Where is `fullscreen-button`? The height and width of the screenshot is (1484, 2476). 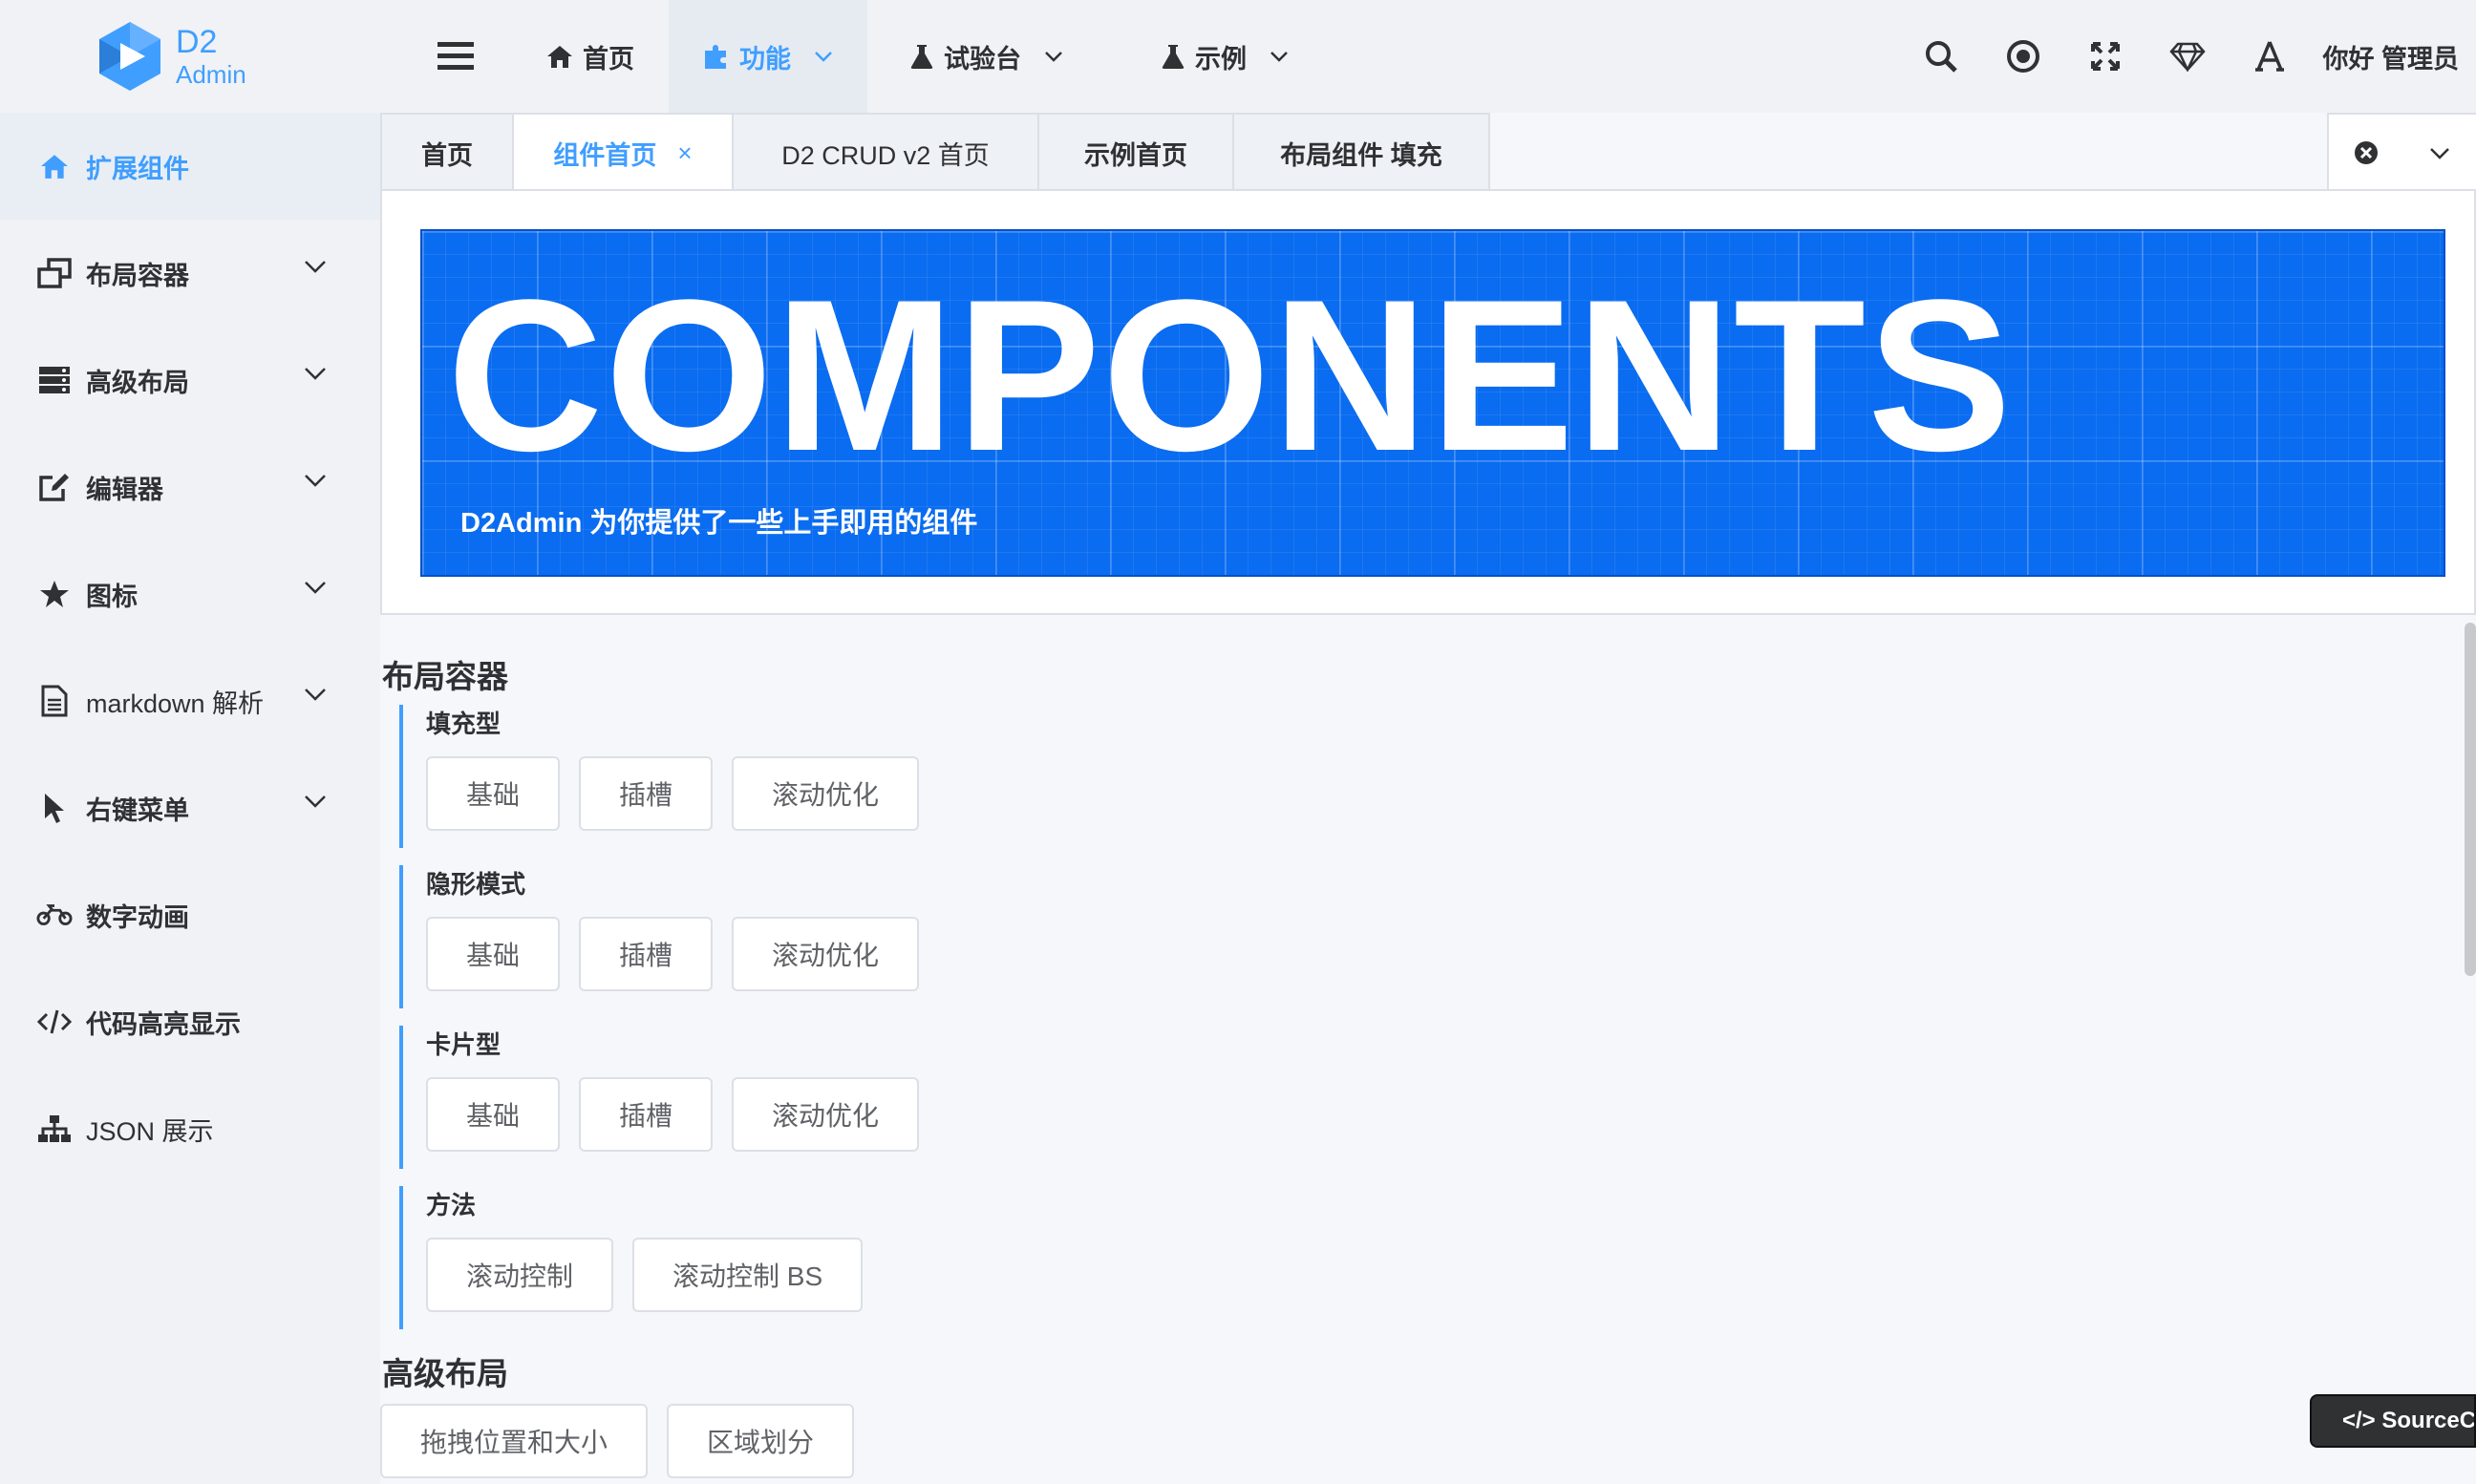
fullscreen-button is located at coordinates (2105, 57).